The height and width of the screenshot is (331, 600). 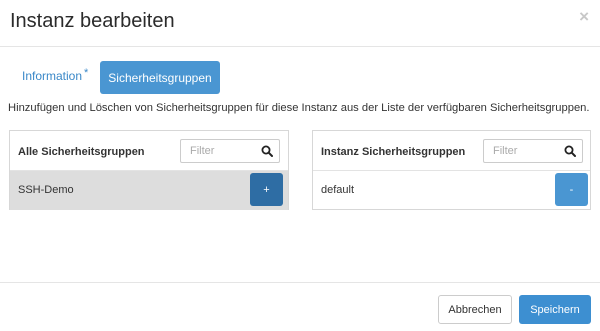 What do you see at coordinates (523, 151) in the screenshot?
I see `instance-filter-input` at bounding box center [523, 151].